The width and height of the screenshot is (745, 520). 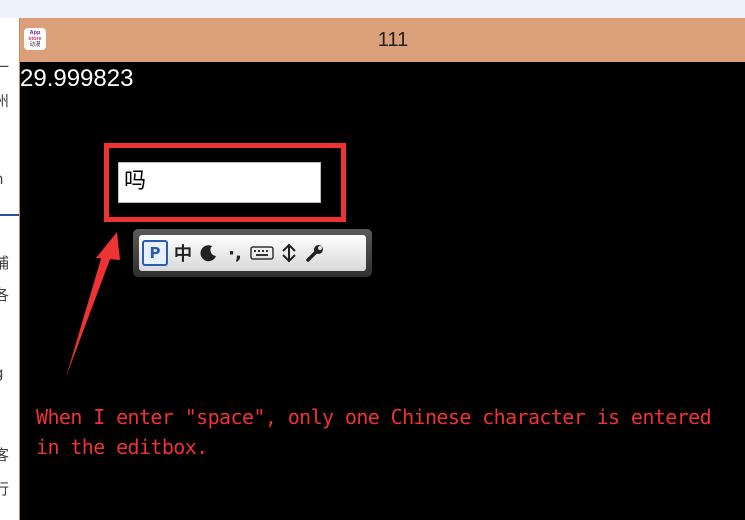 What do you see at coordinates (2, 179) in the screenshot?
I see `bg-text-fragment: n` at bounding box center [2, 179].